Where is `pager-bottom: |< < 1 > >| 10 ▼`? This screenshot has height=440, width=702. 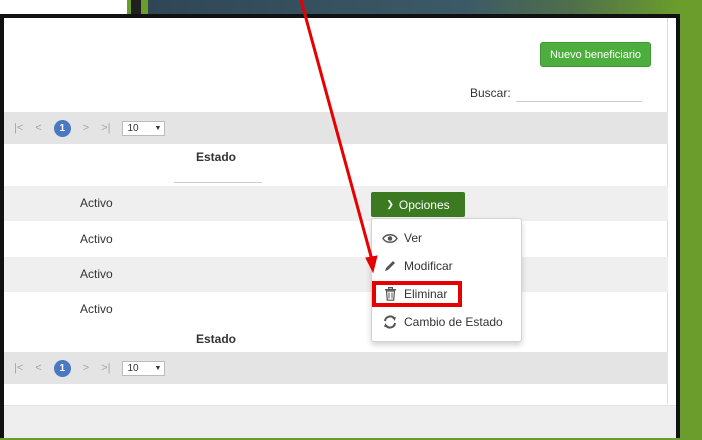
pager-bottom: |< < 1 > >| 10 ▼ is located at coordinates (336, 368).